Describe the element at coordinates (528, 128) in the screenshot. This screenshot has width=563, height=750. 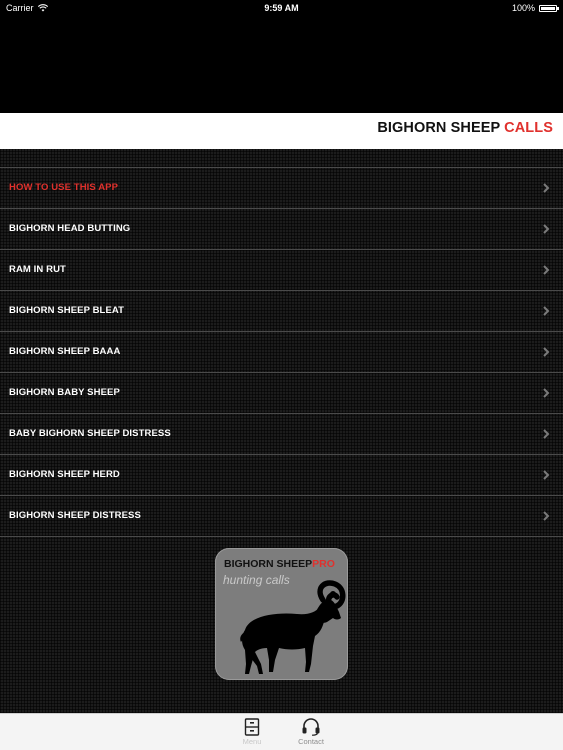
I see `page-title-accent: CALLS` at that location.